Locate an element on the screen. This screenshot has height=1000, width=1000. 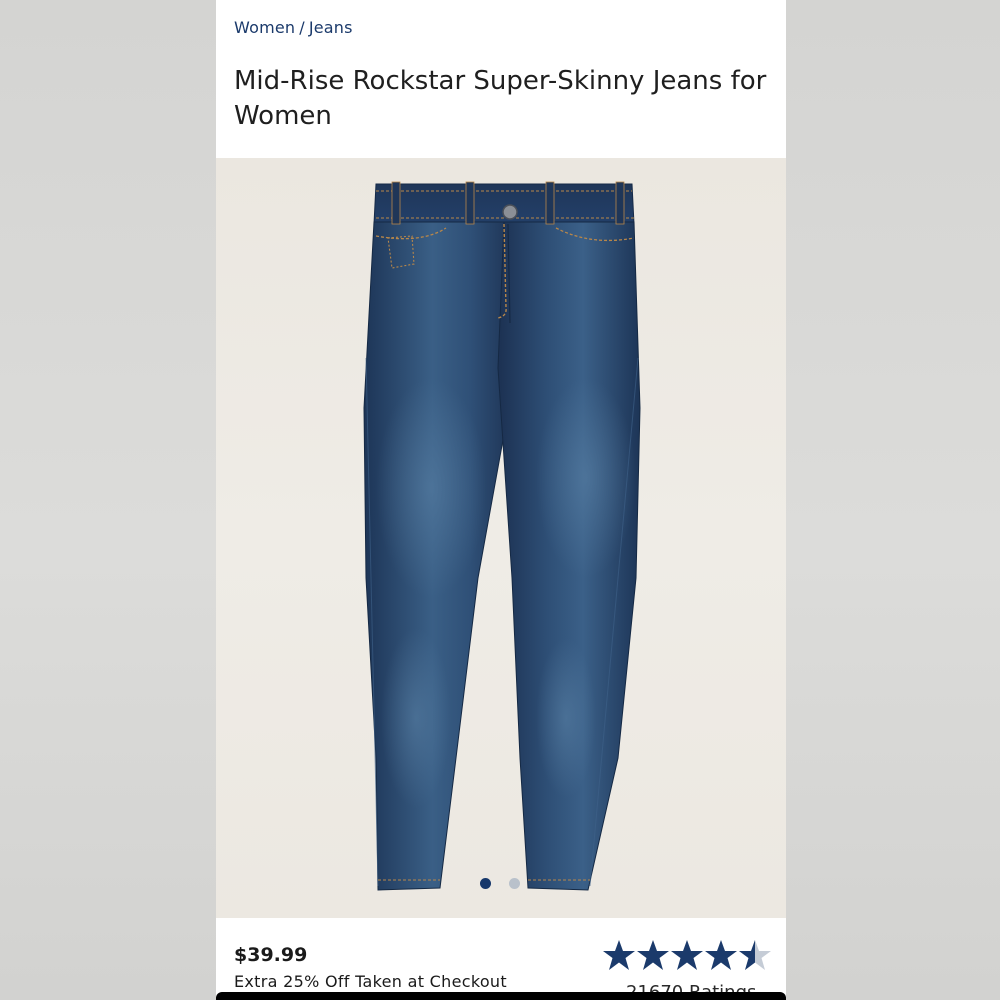
star-half-fill-icon is located at coordinates (747, 955).